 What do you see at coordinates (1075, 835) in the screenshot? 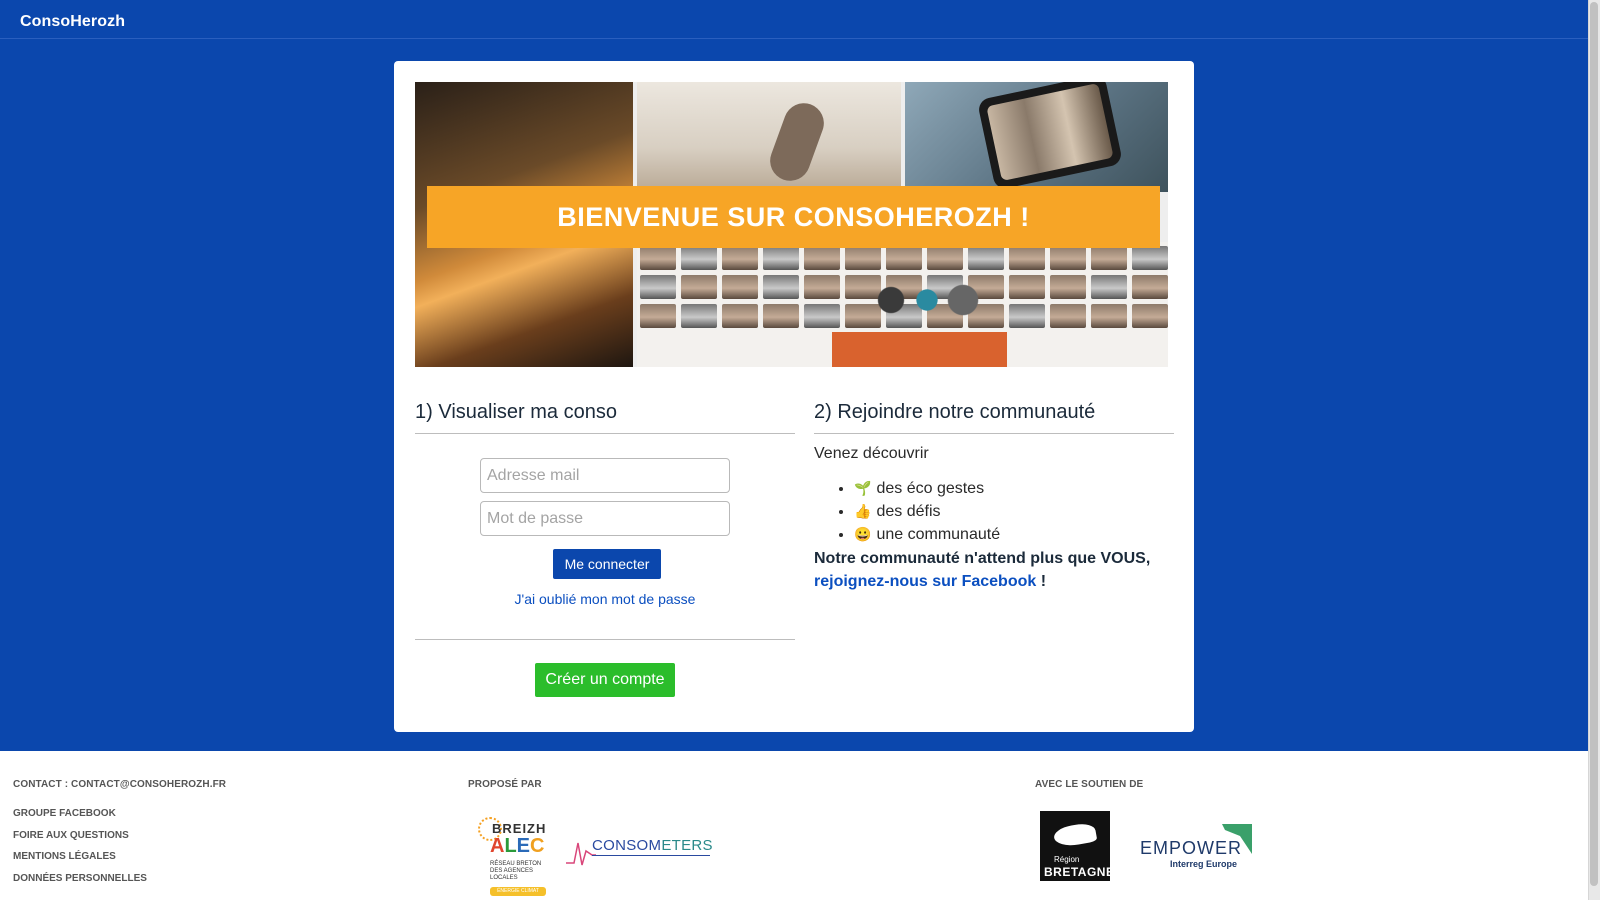
I see `bretagne-emblem-icon` at bounding box center [1075, 835].